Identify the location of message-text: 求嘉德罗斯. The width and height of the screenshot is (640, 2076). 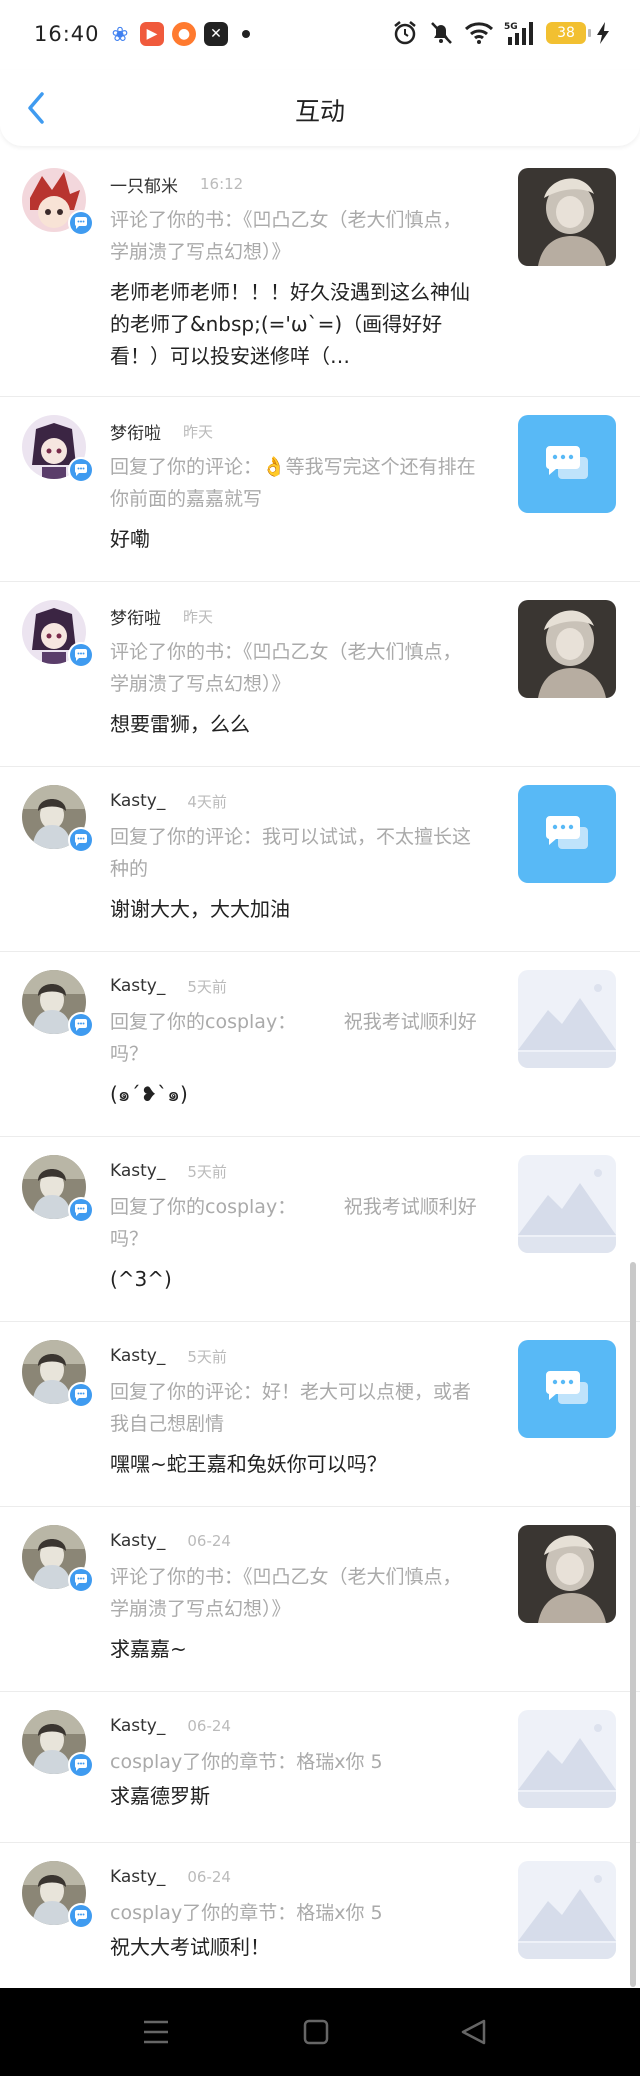
(160, 1796).